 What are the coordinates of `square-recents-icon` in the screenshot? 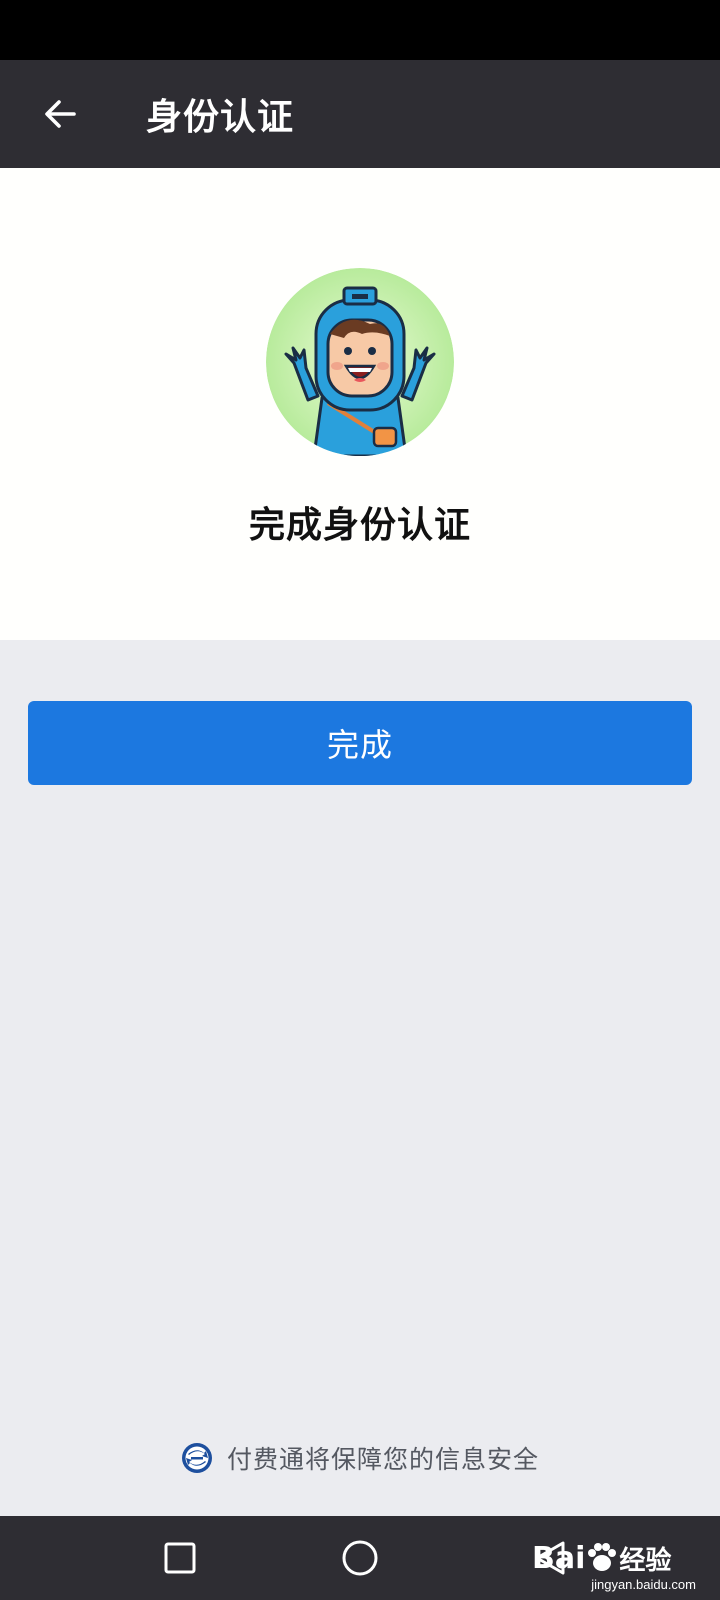 It's located at (180, 1558).